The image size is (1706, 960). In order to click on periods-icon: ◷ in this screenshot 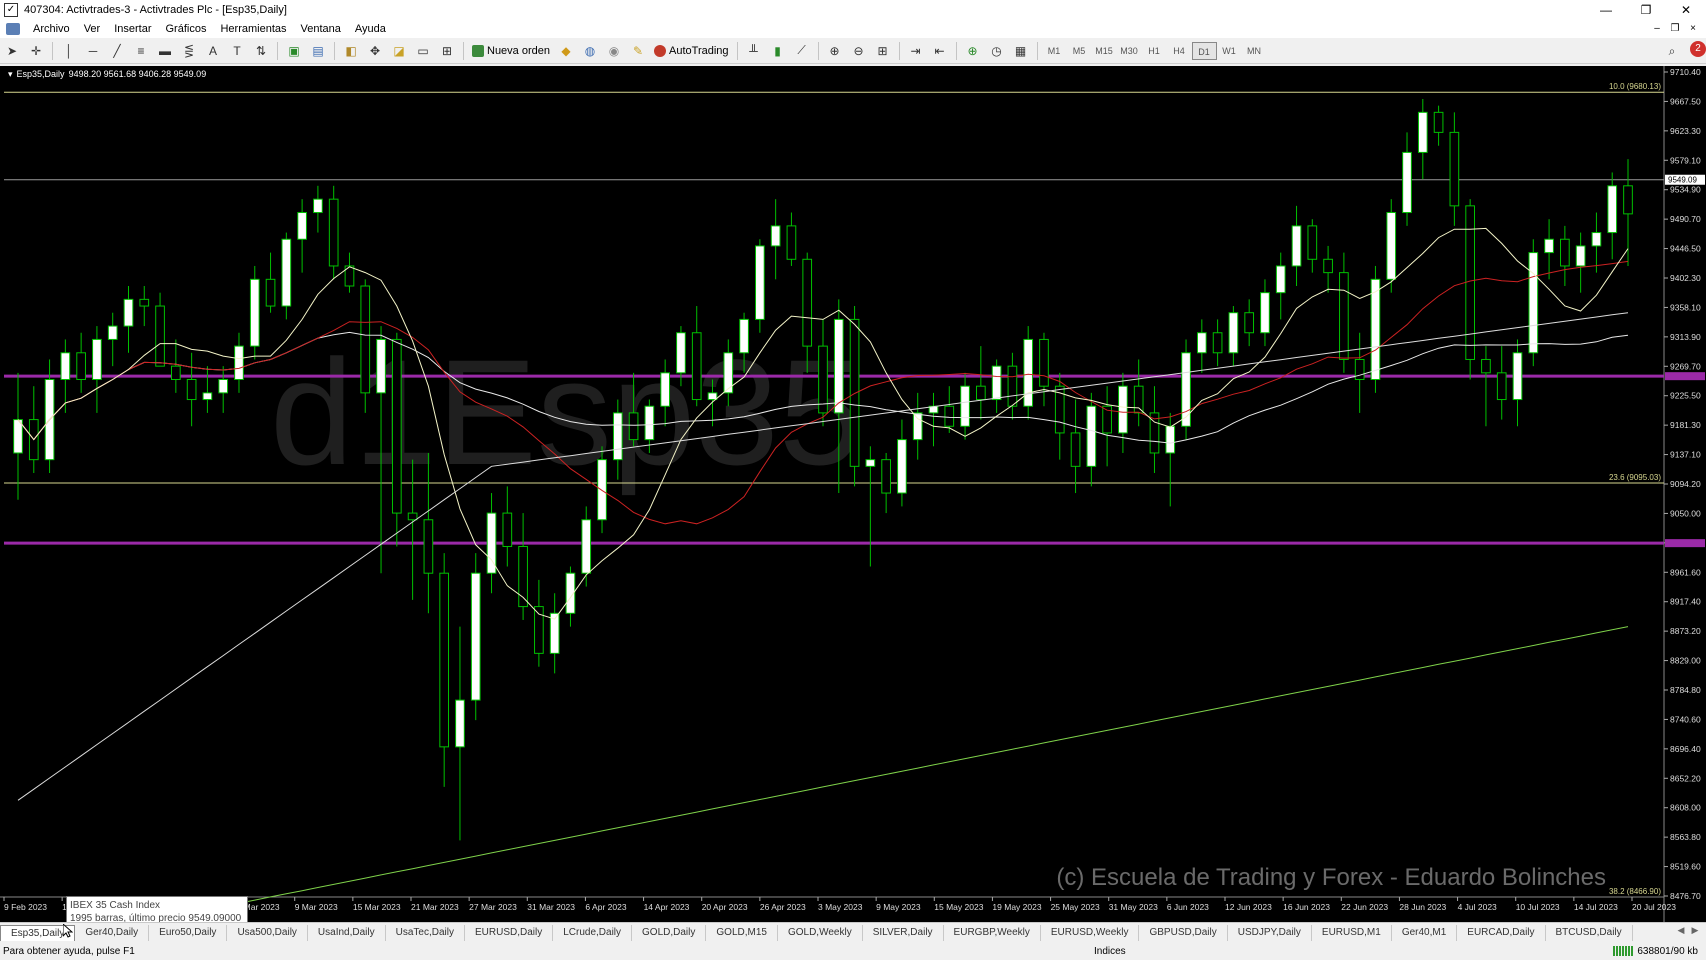, I will do `click(997, 51)`.